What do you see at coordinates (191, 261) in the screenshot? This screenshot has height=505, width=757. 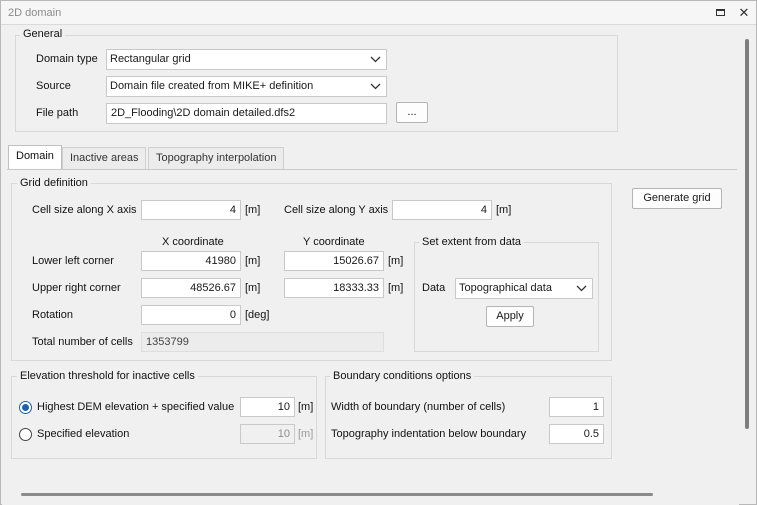 I see `lower-left-x-input: 41980` at bounding box center [191, 261].